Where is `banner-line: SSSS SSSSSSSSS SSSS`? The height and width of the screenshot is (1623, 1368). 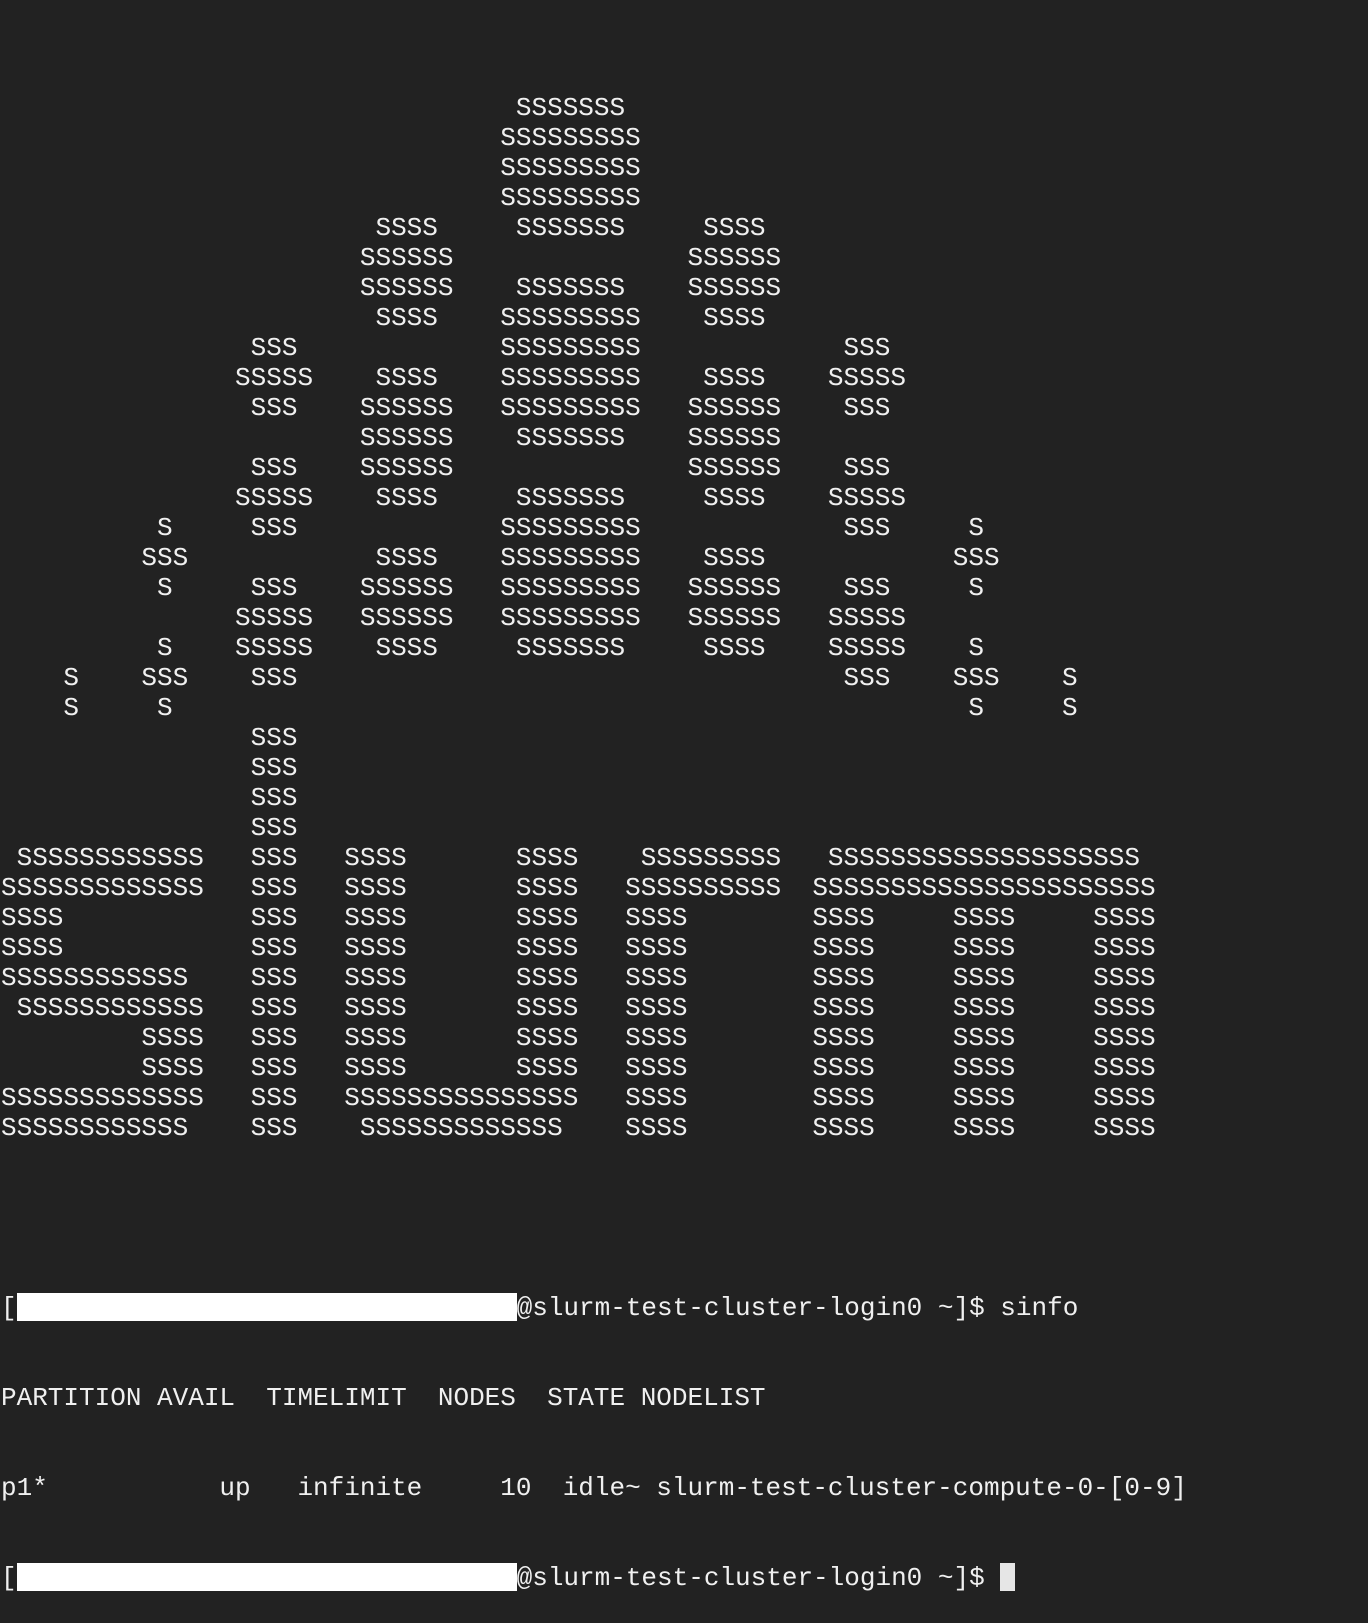
banner-line: SSSS SSSSSSSSS SSSS is located at coordinates (383, 318).